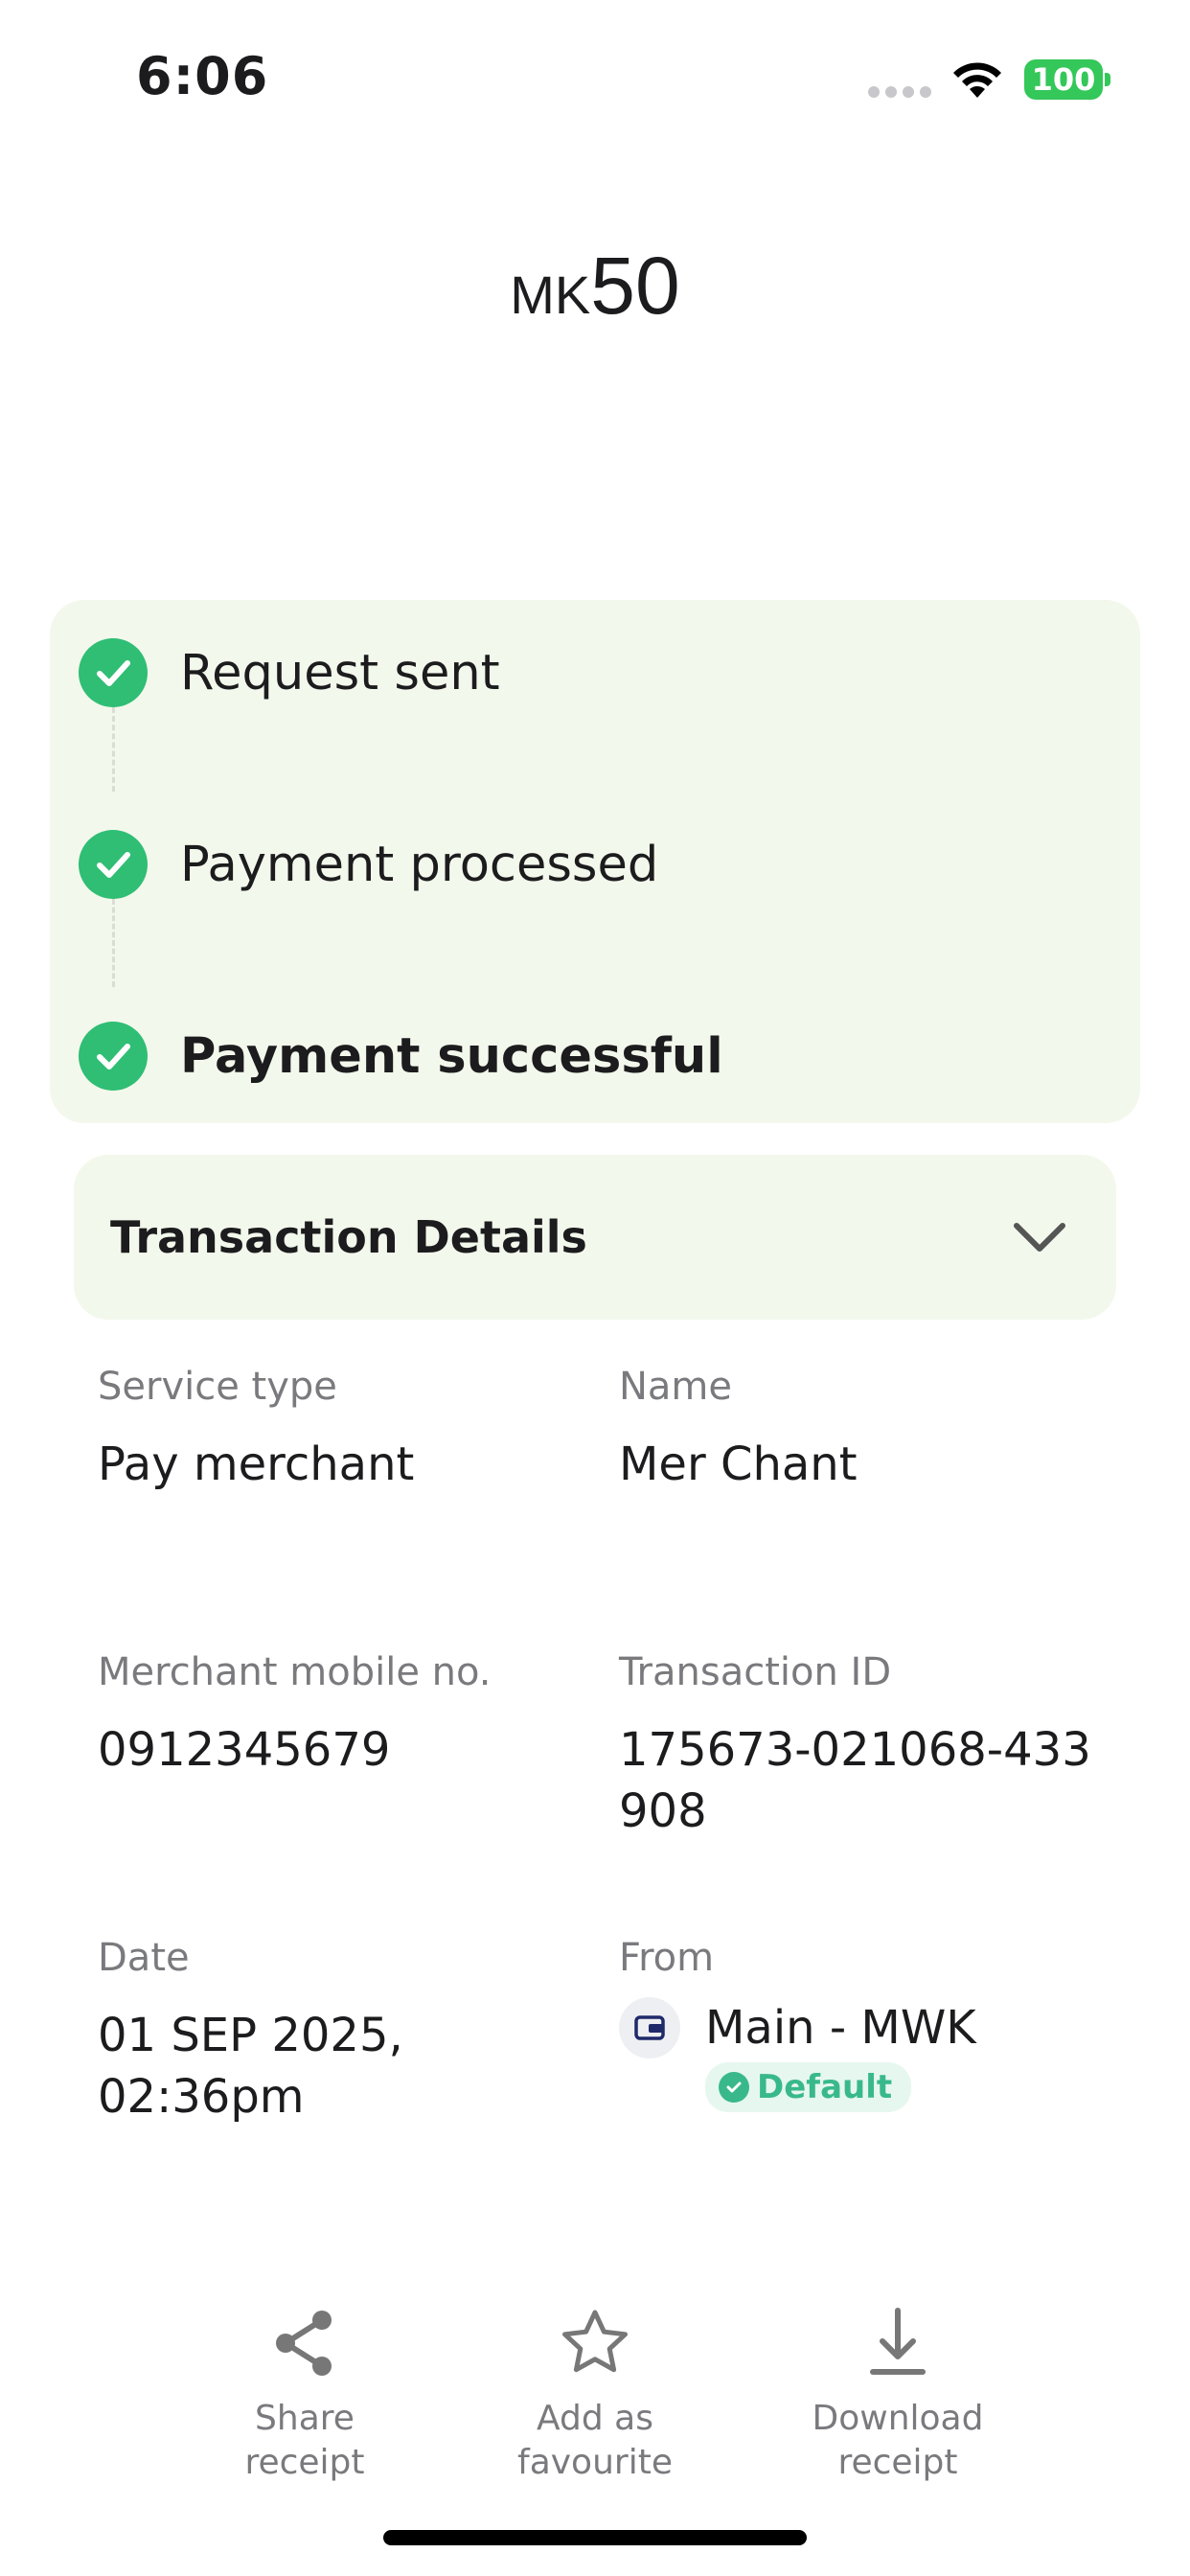 The height and width of the screenshot is (2576, 1190). I want to click on step-payment-processed: Payment processed, so click(369, 864).